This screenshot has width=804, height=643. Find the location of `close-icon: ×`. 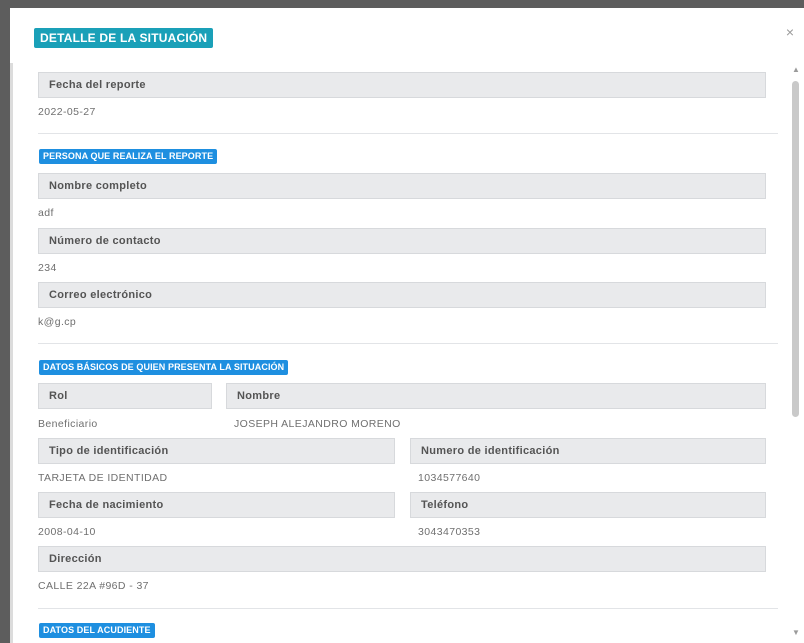

close-icon: × is located at coordinates (790, 32).